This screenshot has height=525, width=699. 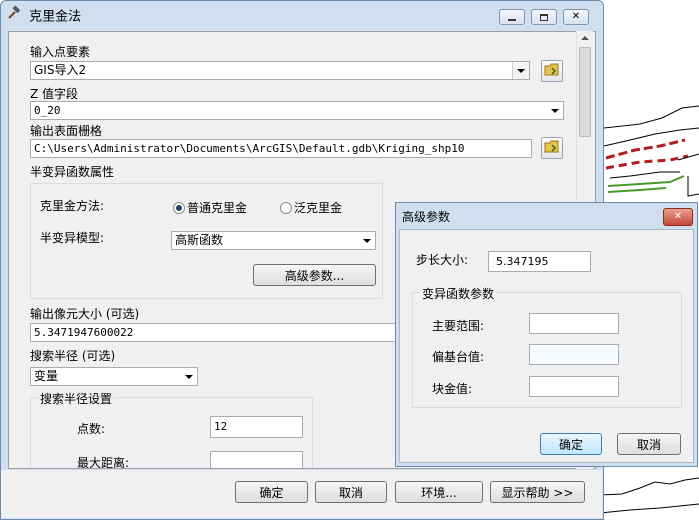 What do you see at coordinates (199, 240) in the screenshot?
I see `model-value: 高斯函数` at bounding box center [199, 240].